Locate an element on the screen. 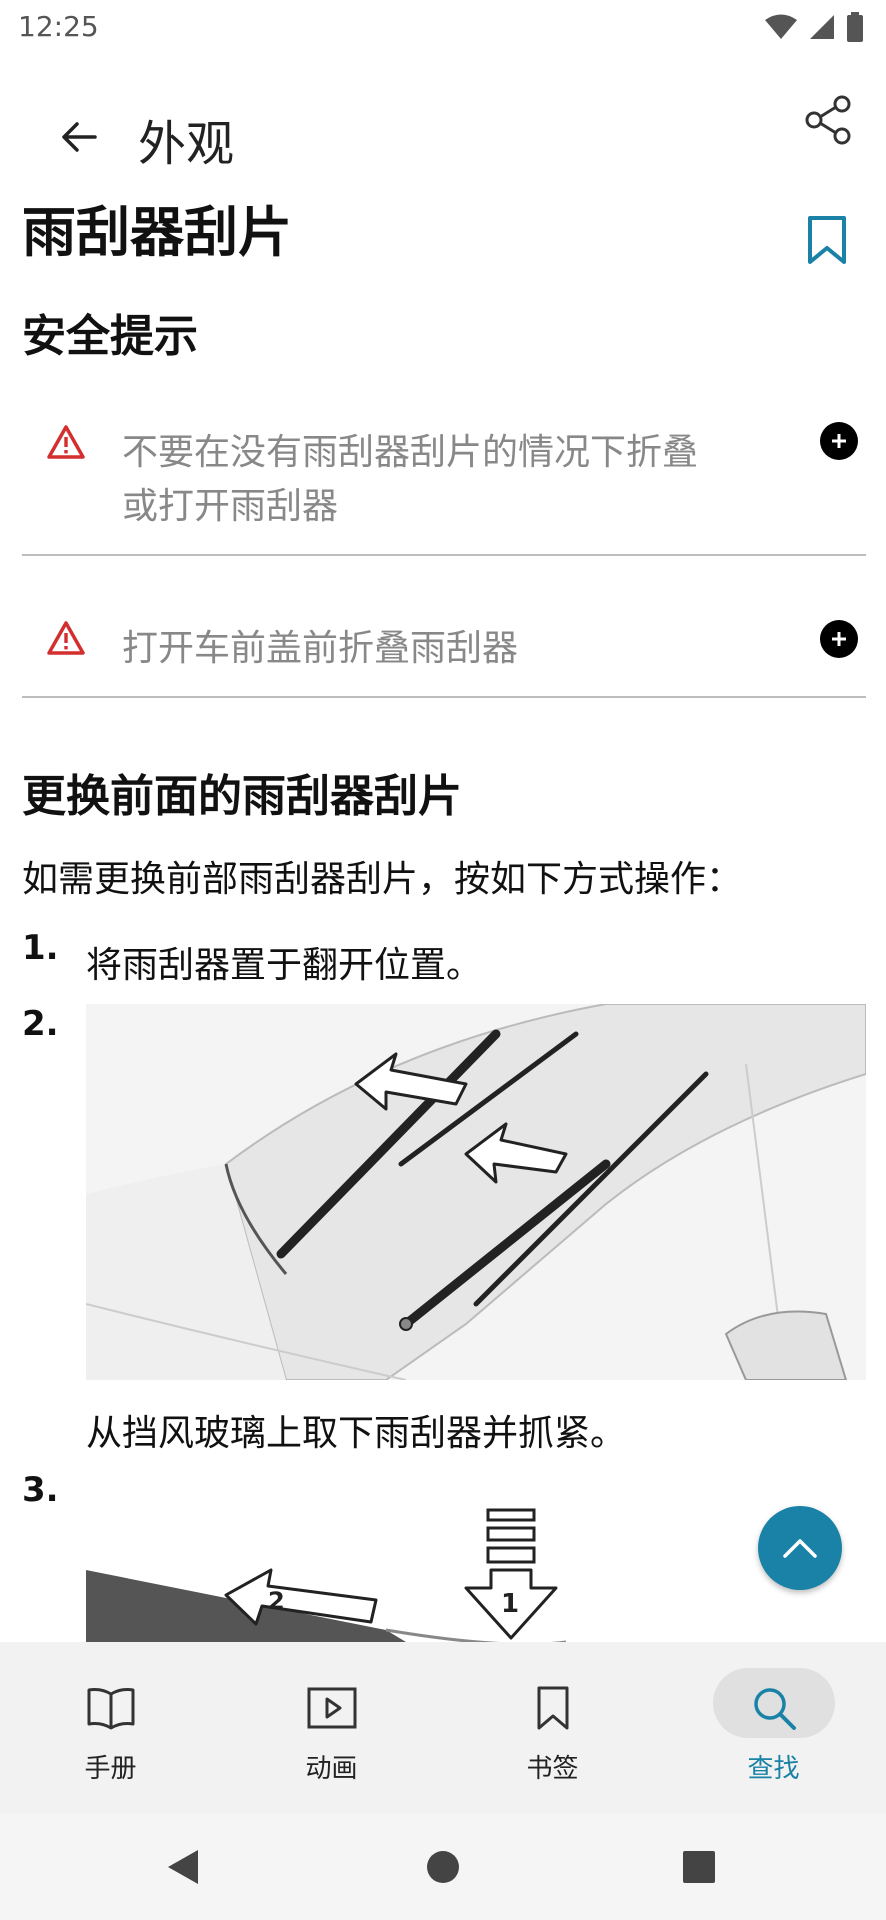  arrow-left-icon is located at coordinates (79, 137).